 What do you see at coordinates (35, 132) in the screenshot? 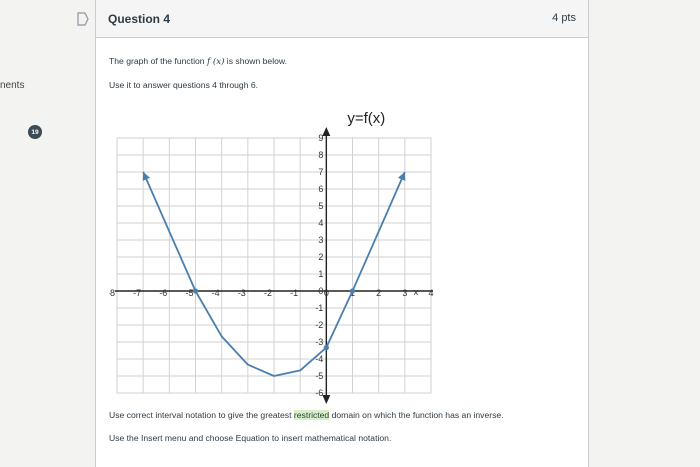
I see `notification-badge: 19` at bounding box center [35, 132].